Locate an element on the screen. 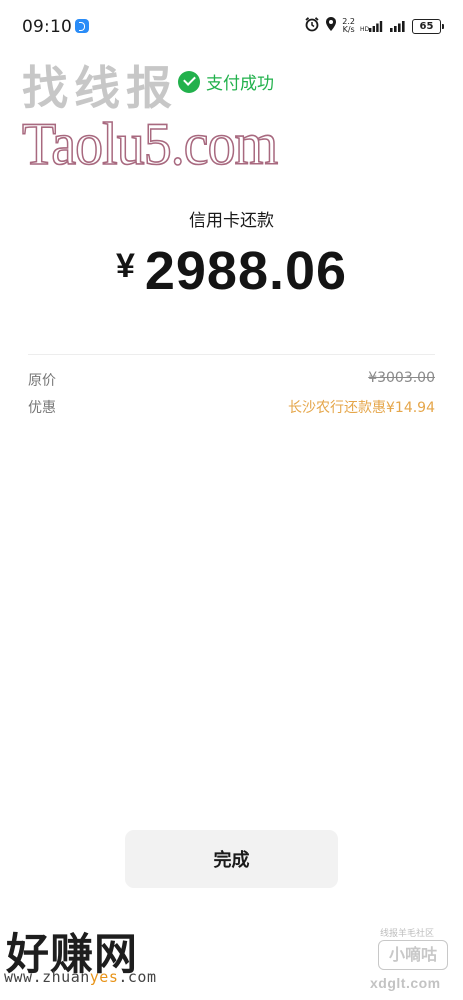 The image size is (463, 1000). battery-indicator: 65 is located at coordinates (428, 26).